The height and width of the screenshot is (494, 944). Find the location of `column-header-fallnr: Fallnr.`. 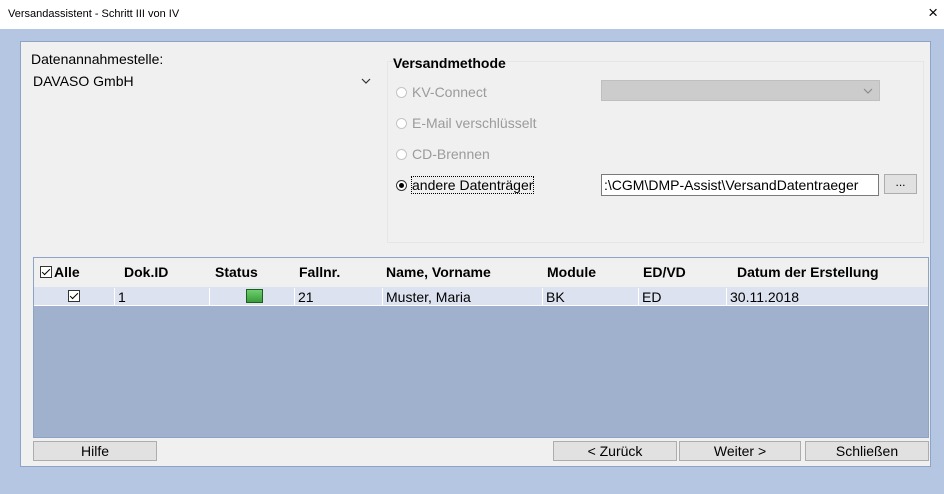

column-header-fallnr: Fallnr. is located at coordinates (319, 272).